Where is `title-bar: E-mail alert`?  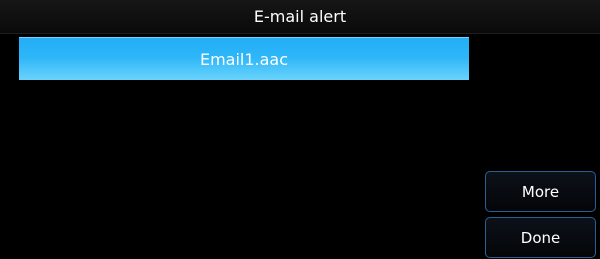 title-bar: E-mail alert is located at coordinates (300, 17).